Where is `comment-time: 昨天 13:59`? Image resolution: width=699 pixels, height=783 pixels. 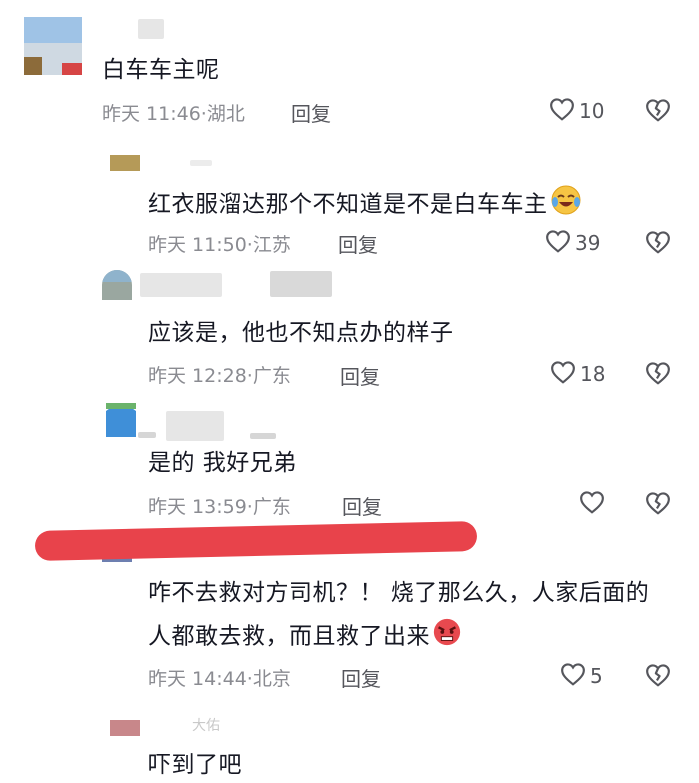 comment-time: 昨天 13:59 is located at coordinates (197, 507).